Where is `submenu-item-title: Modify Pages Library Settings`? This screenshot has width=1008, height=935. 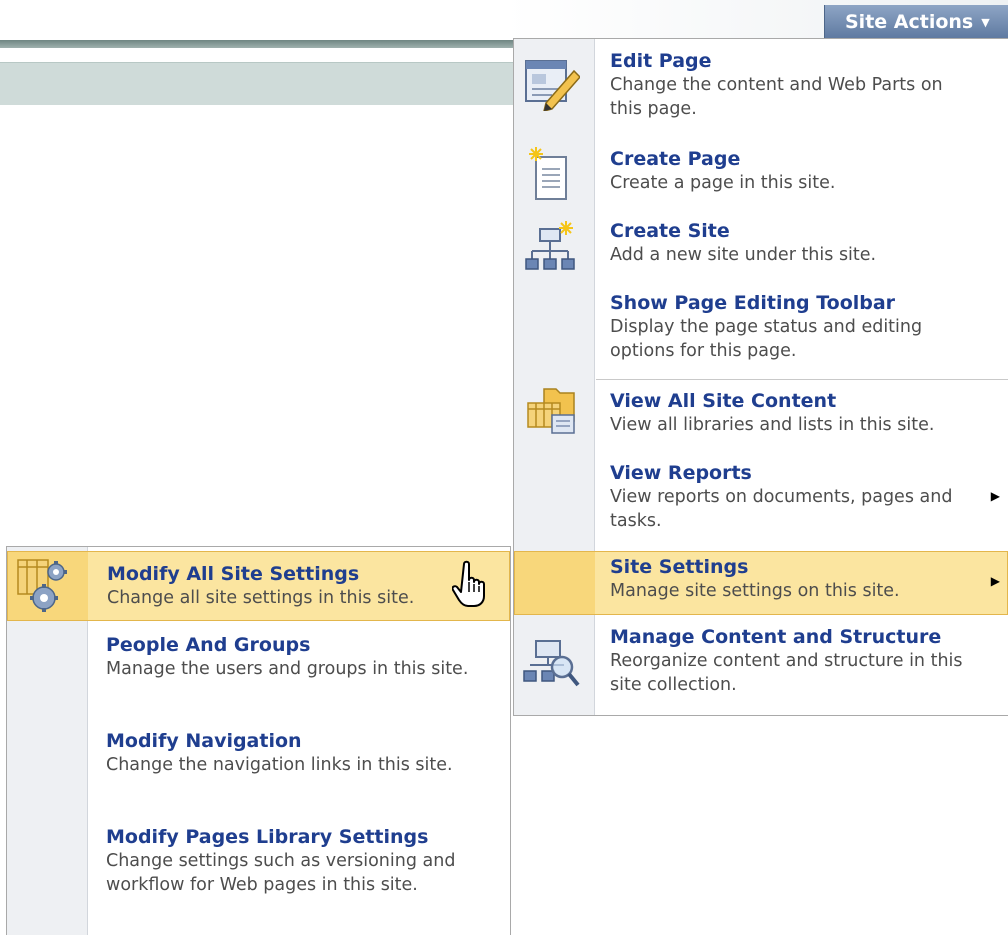 submenu-item-title: Modify Pages Library Settings is located at coordinates (267, 837).